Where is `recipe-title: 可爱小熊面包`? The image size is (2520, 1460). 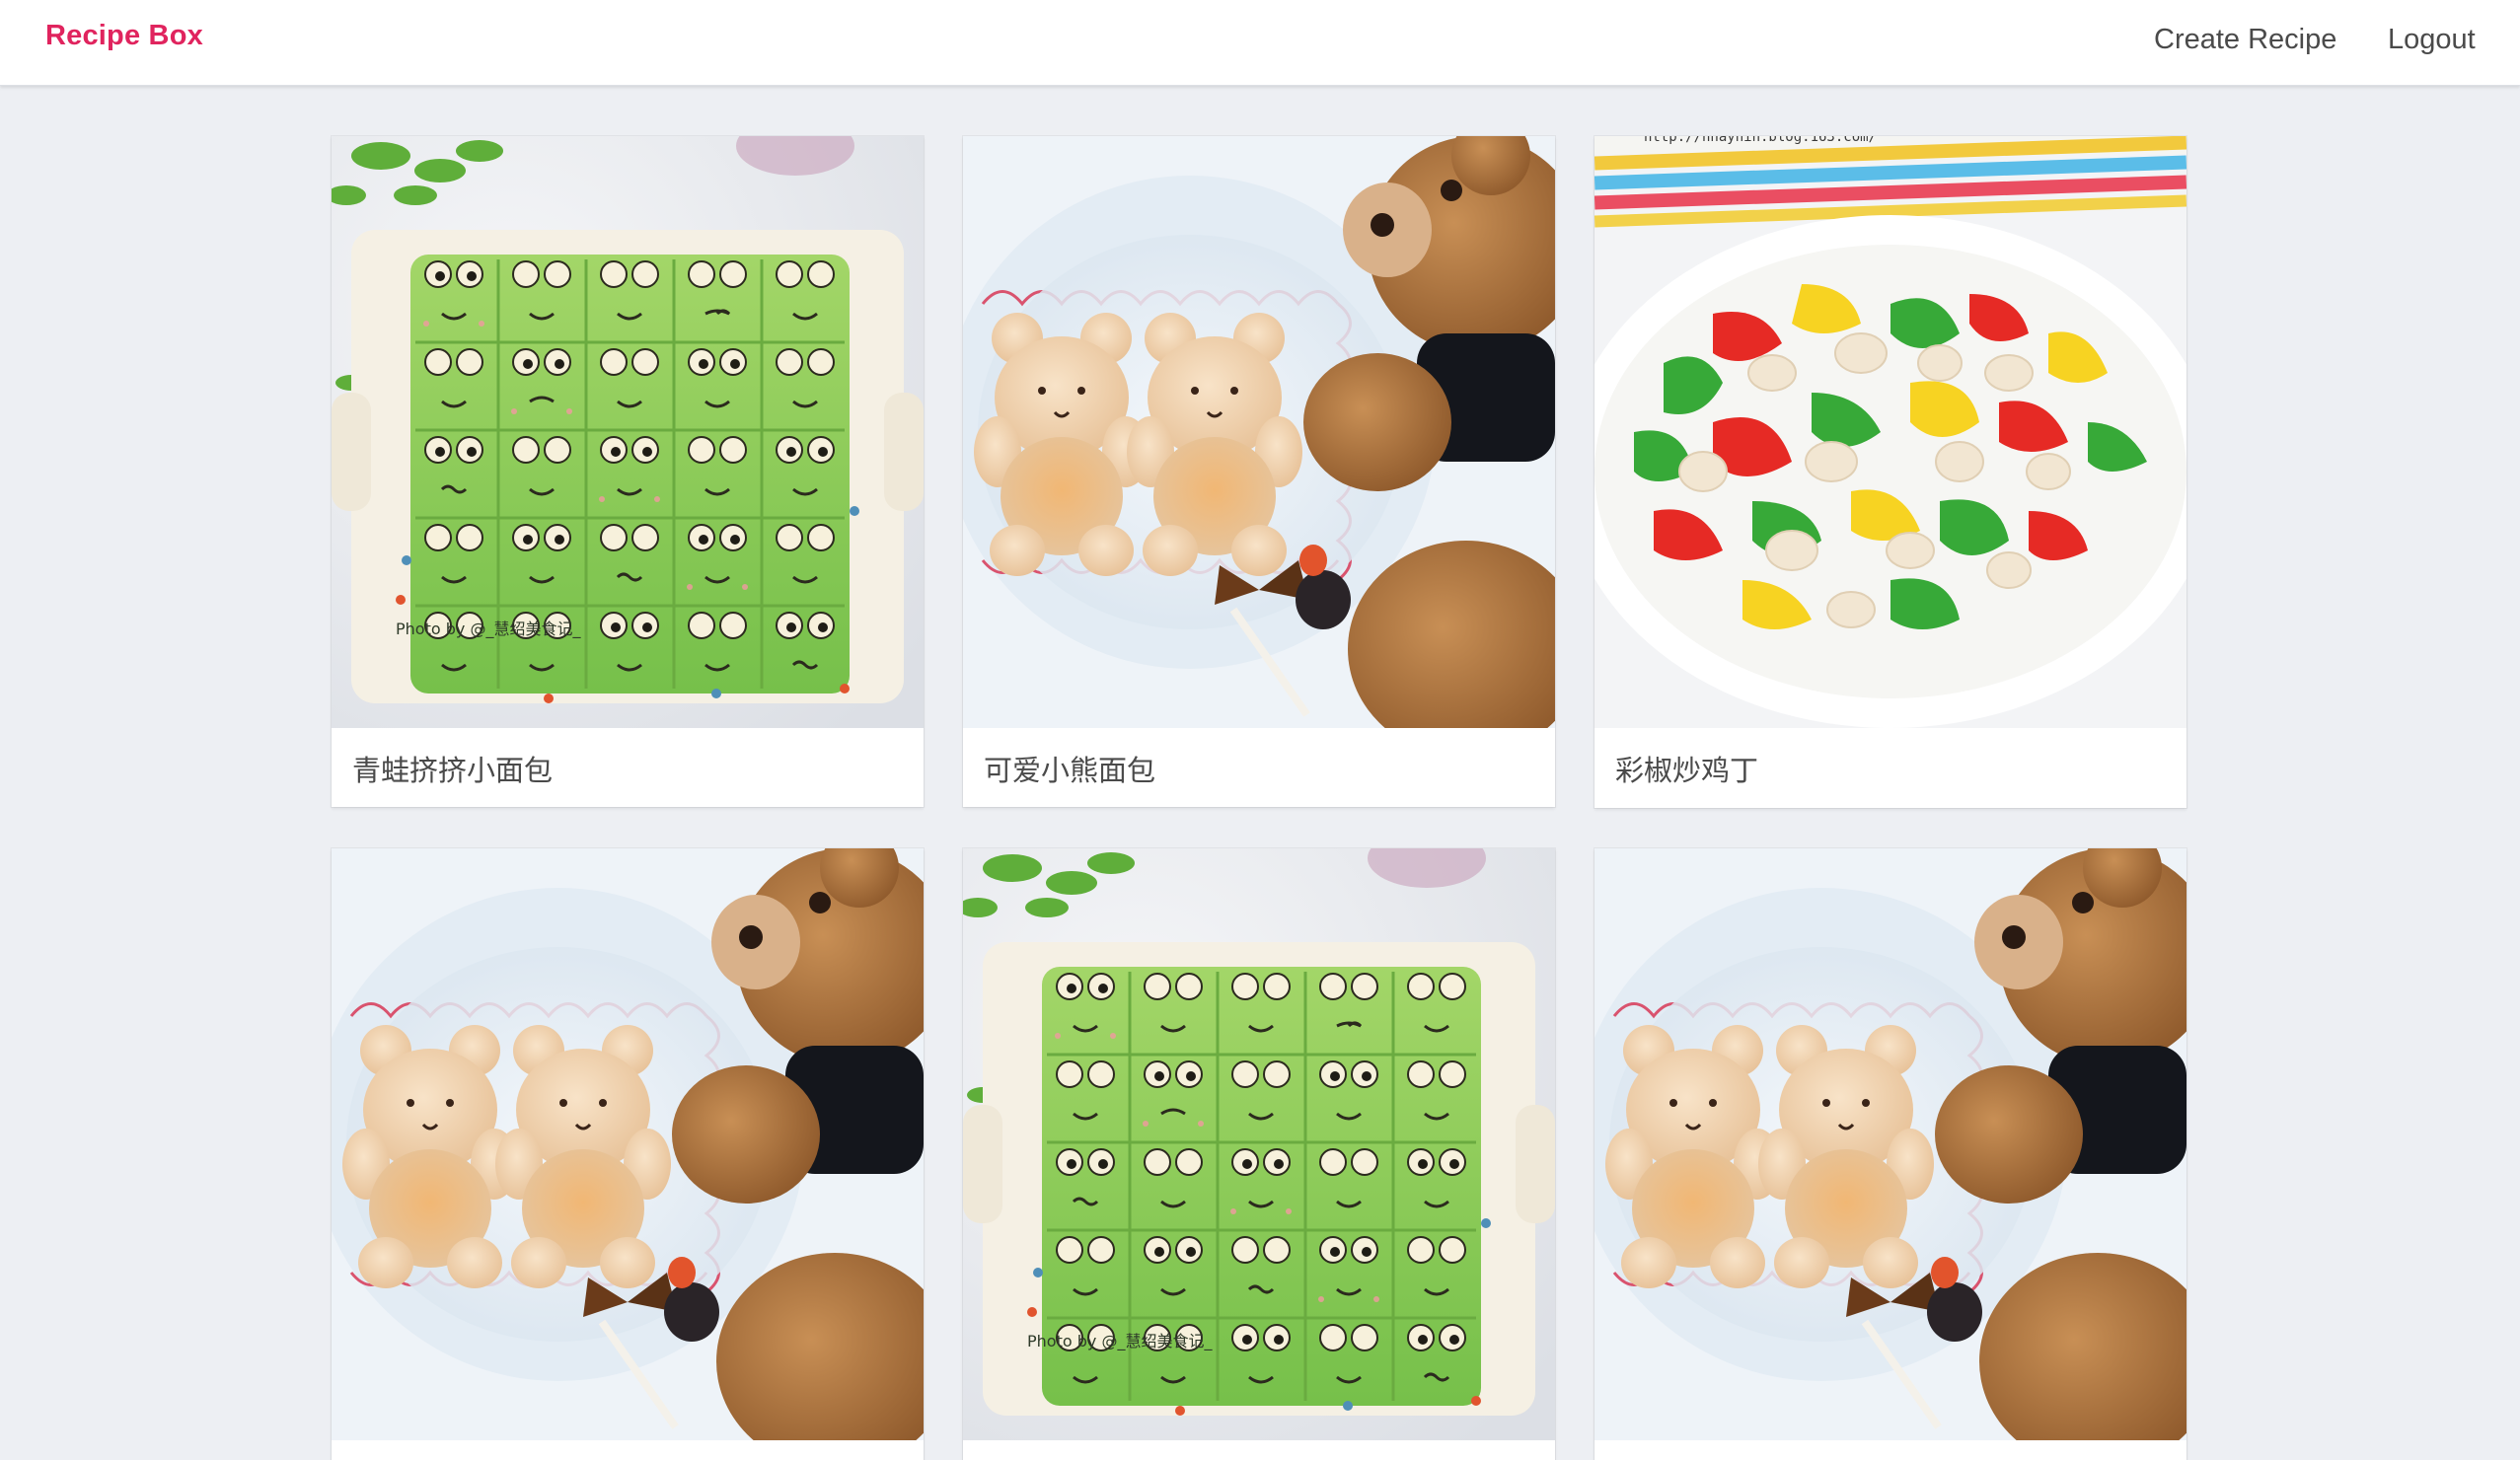
recipe-title: 可爱小熊面包 is located at coordinates (1069, 769).